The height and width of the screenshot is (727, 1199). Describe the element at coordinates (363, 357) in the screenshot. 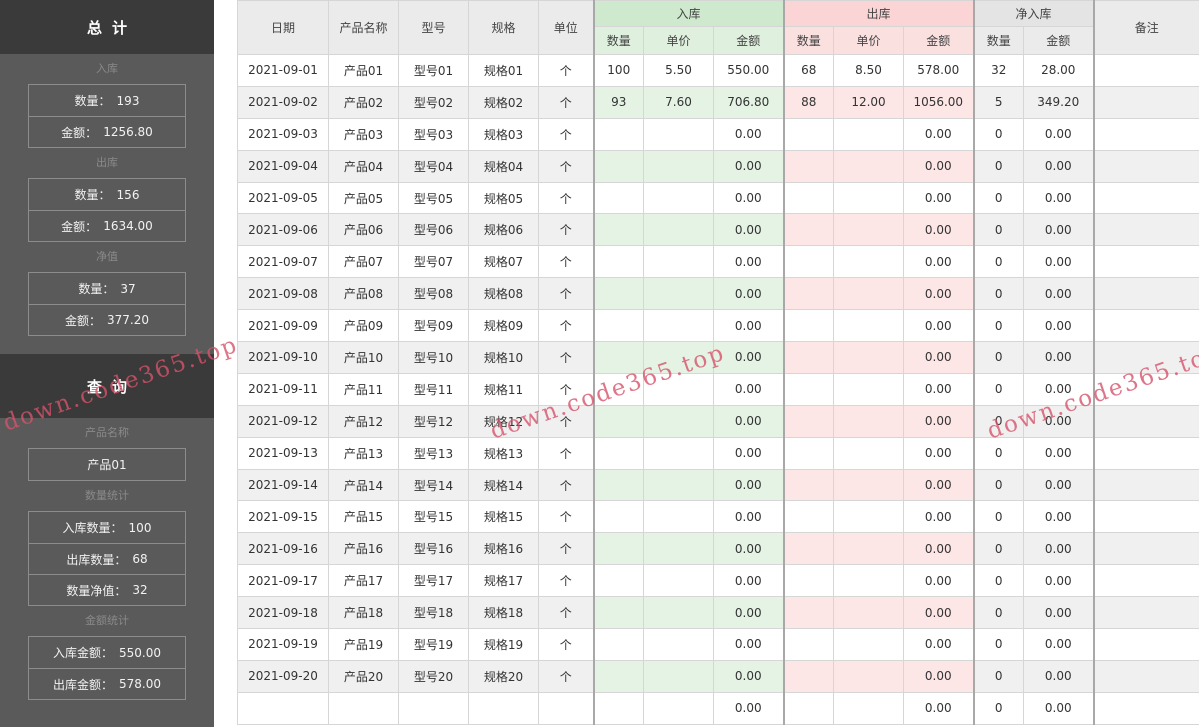

I see `cell-product: 产品10` at that location.